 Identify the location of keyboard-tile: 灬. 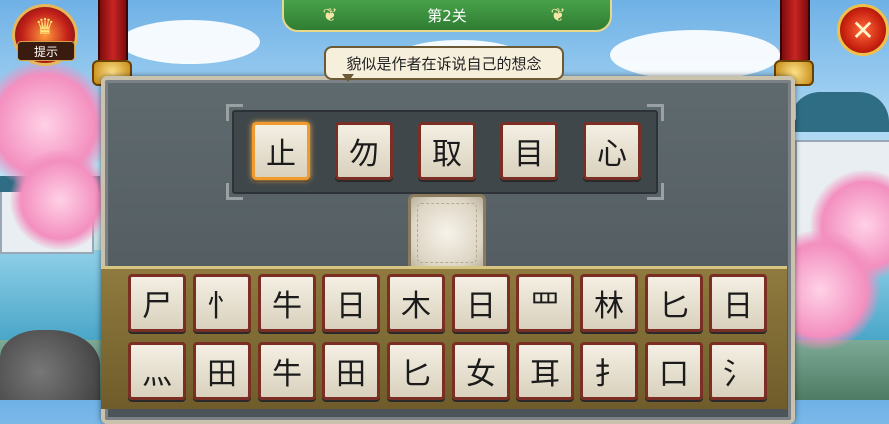
(157, 371).